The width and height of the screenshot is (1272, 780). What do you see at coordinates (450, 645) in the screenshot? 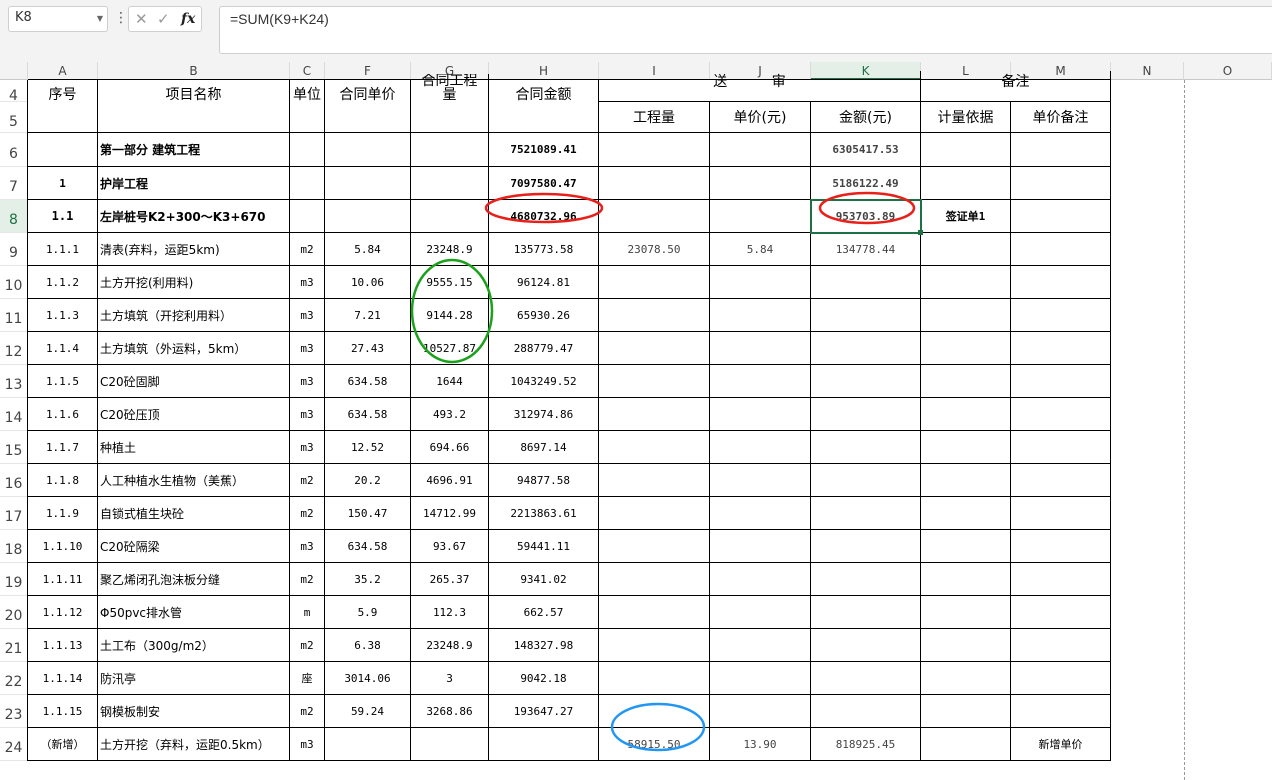
I see `cell-g-21: 23248.9` at bounding box center [450, 645].